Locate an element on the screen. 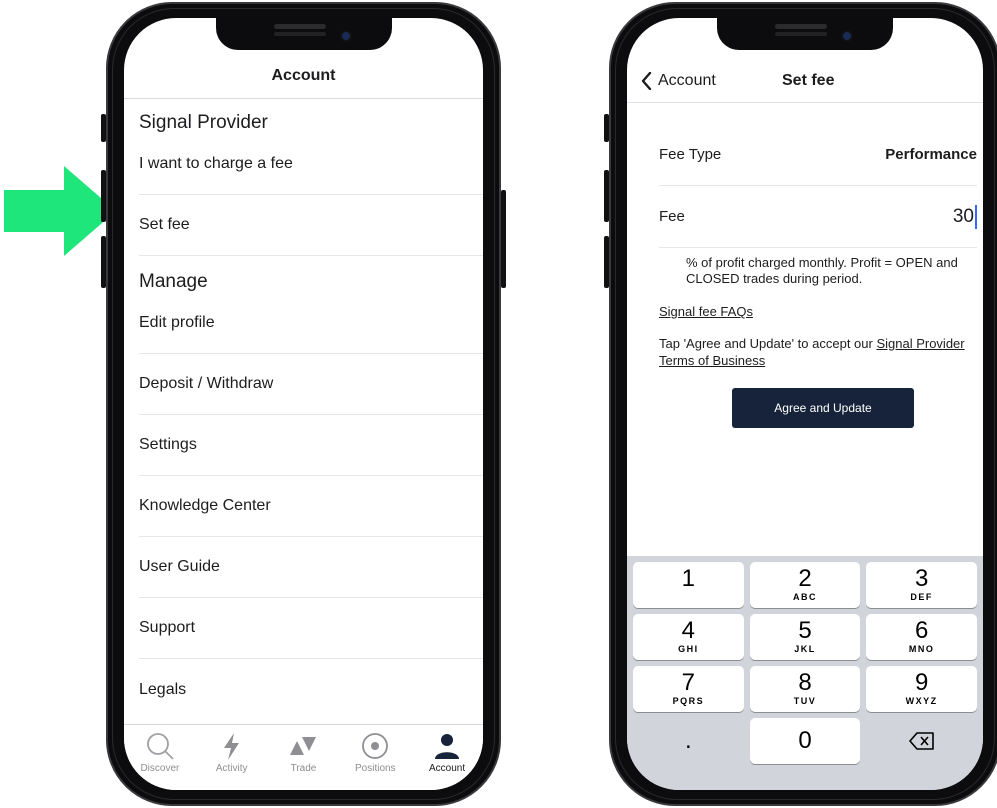 This screenshot has height=808, width=997. key-7: 7 PQRS is located at coordinates (688, 689).